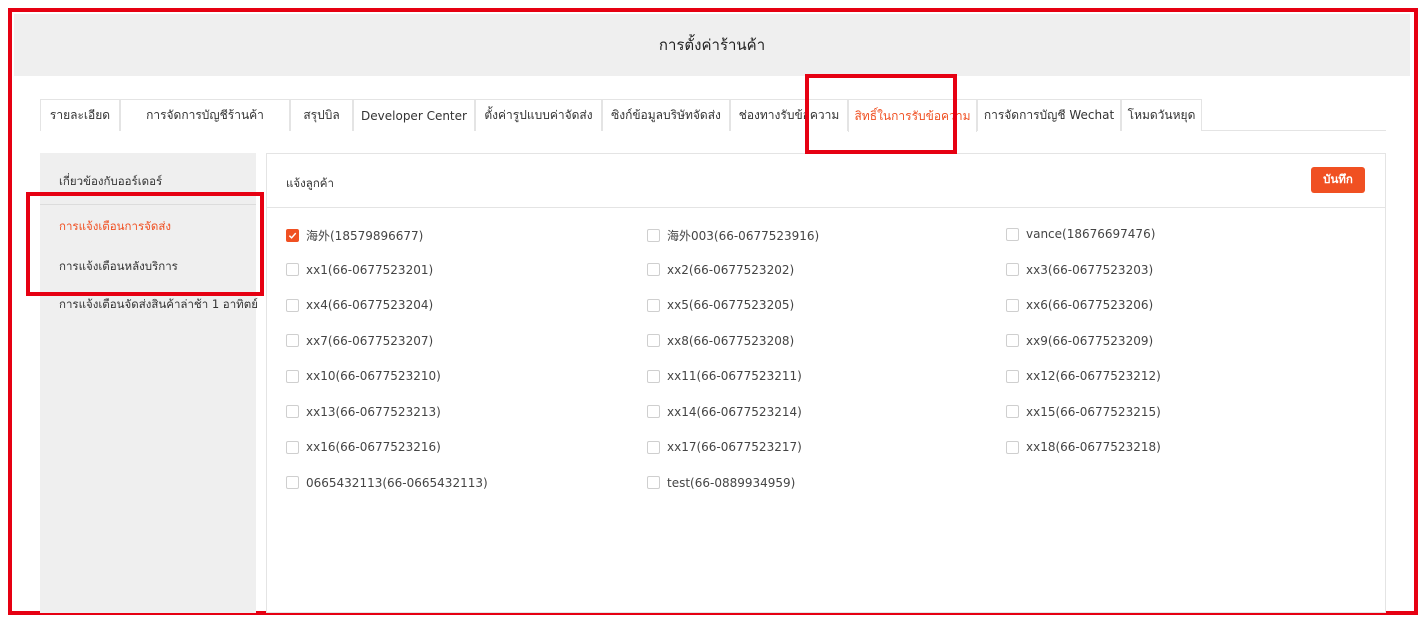  I want to click on contact-checkbox-item: xx16(66-0677523216), so click(363, 447).